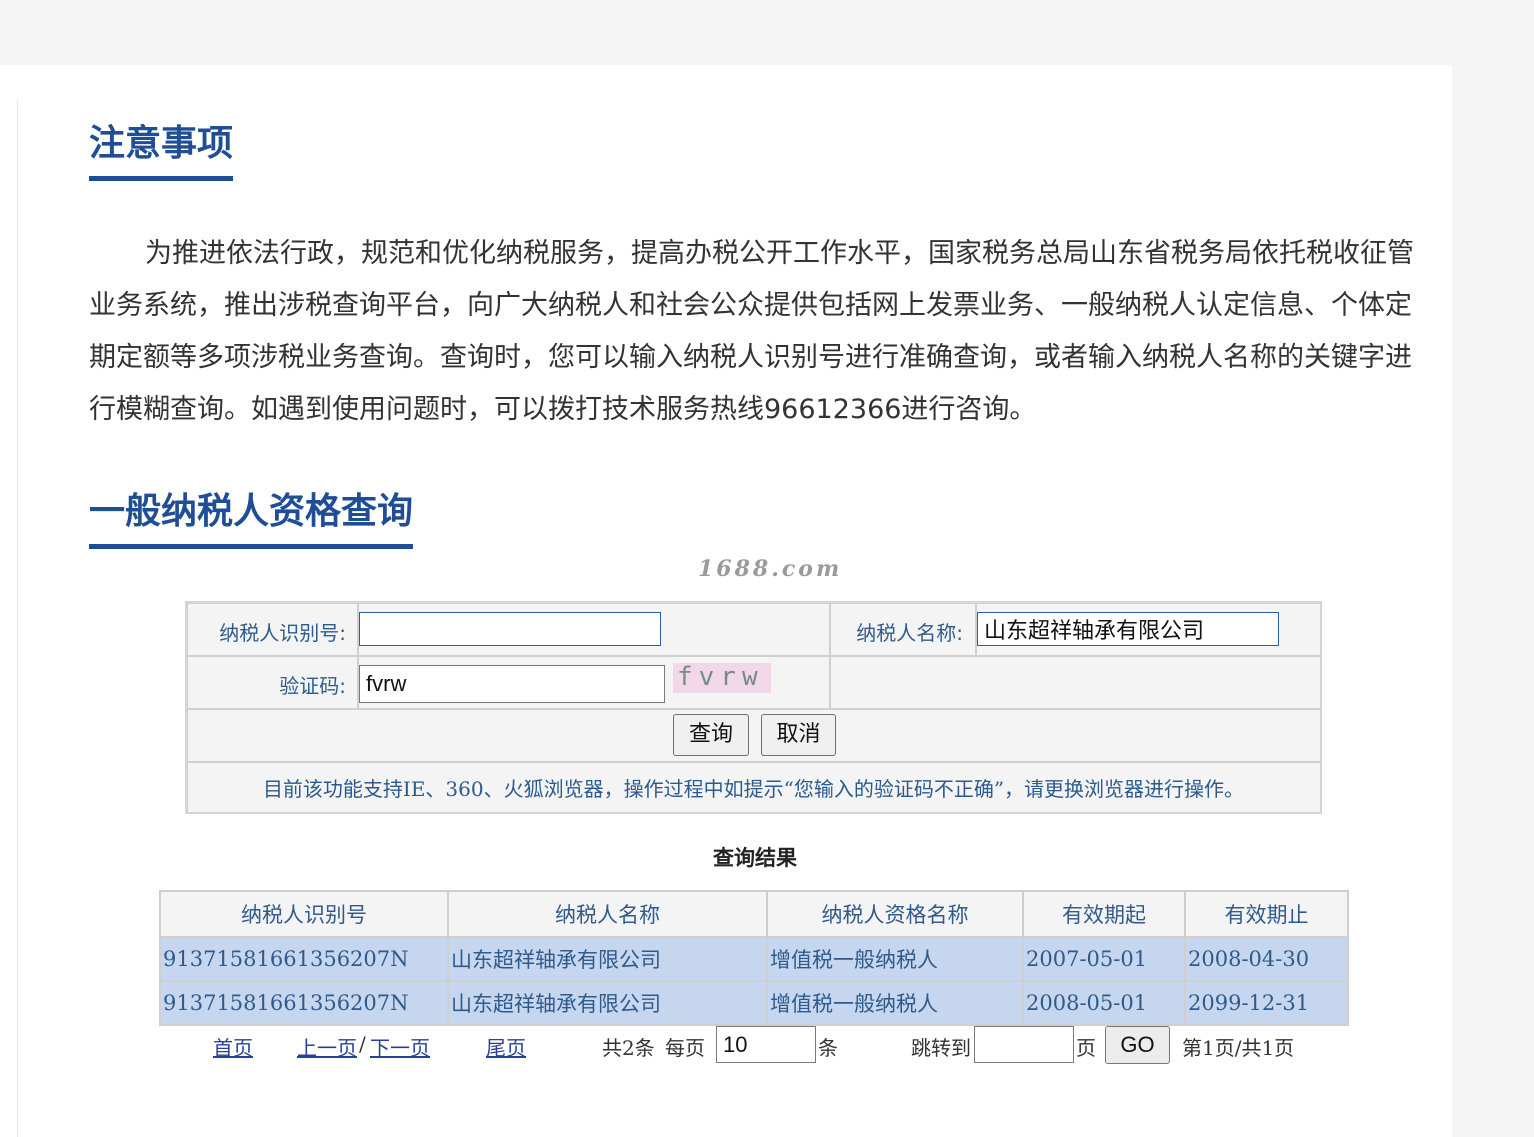 The width and height of the screenshot is (1534, 1137). I want to click on taxpayer-id-label: 纳税人识别号:, so click(282, 633).